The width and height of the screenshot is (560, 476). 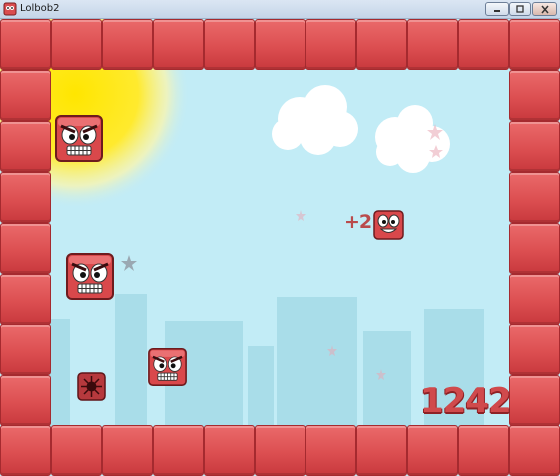 I want to click on player-block, so click(x=388, y=225).